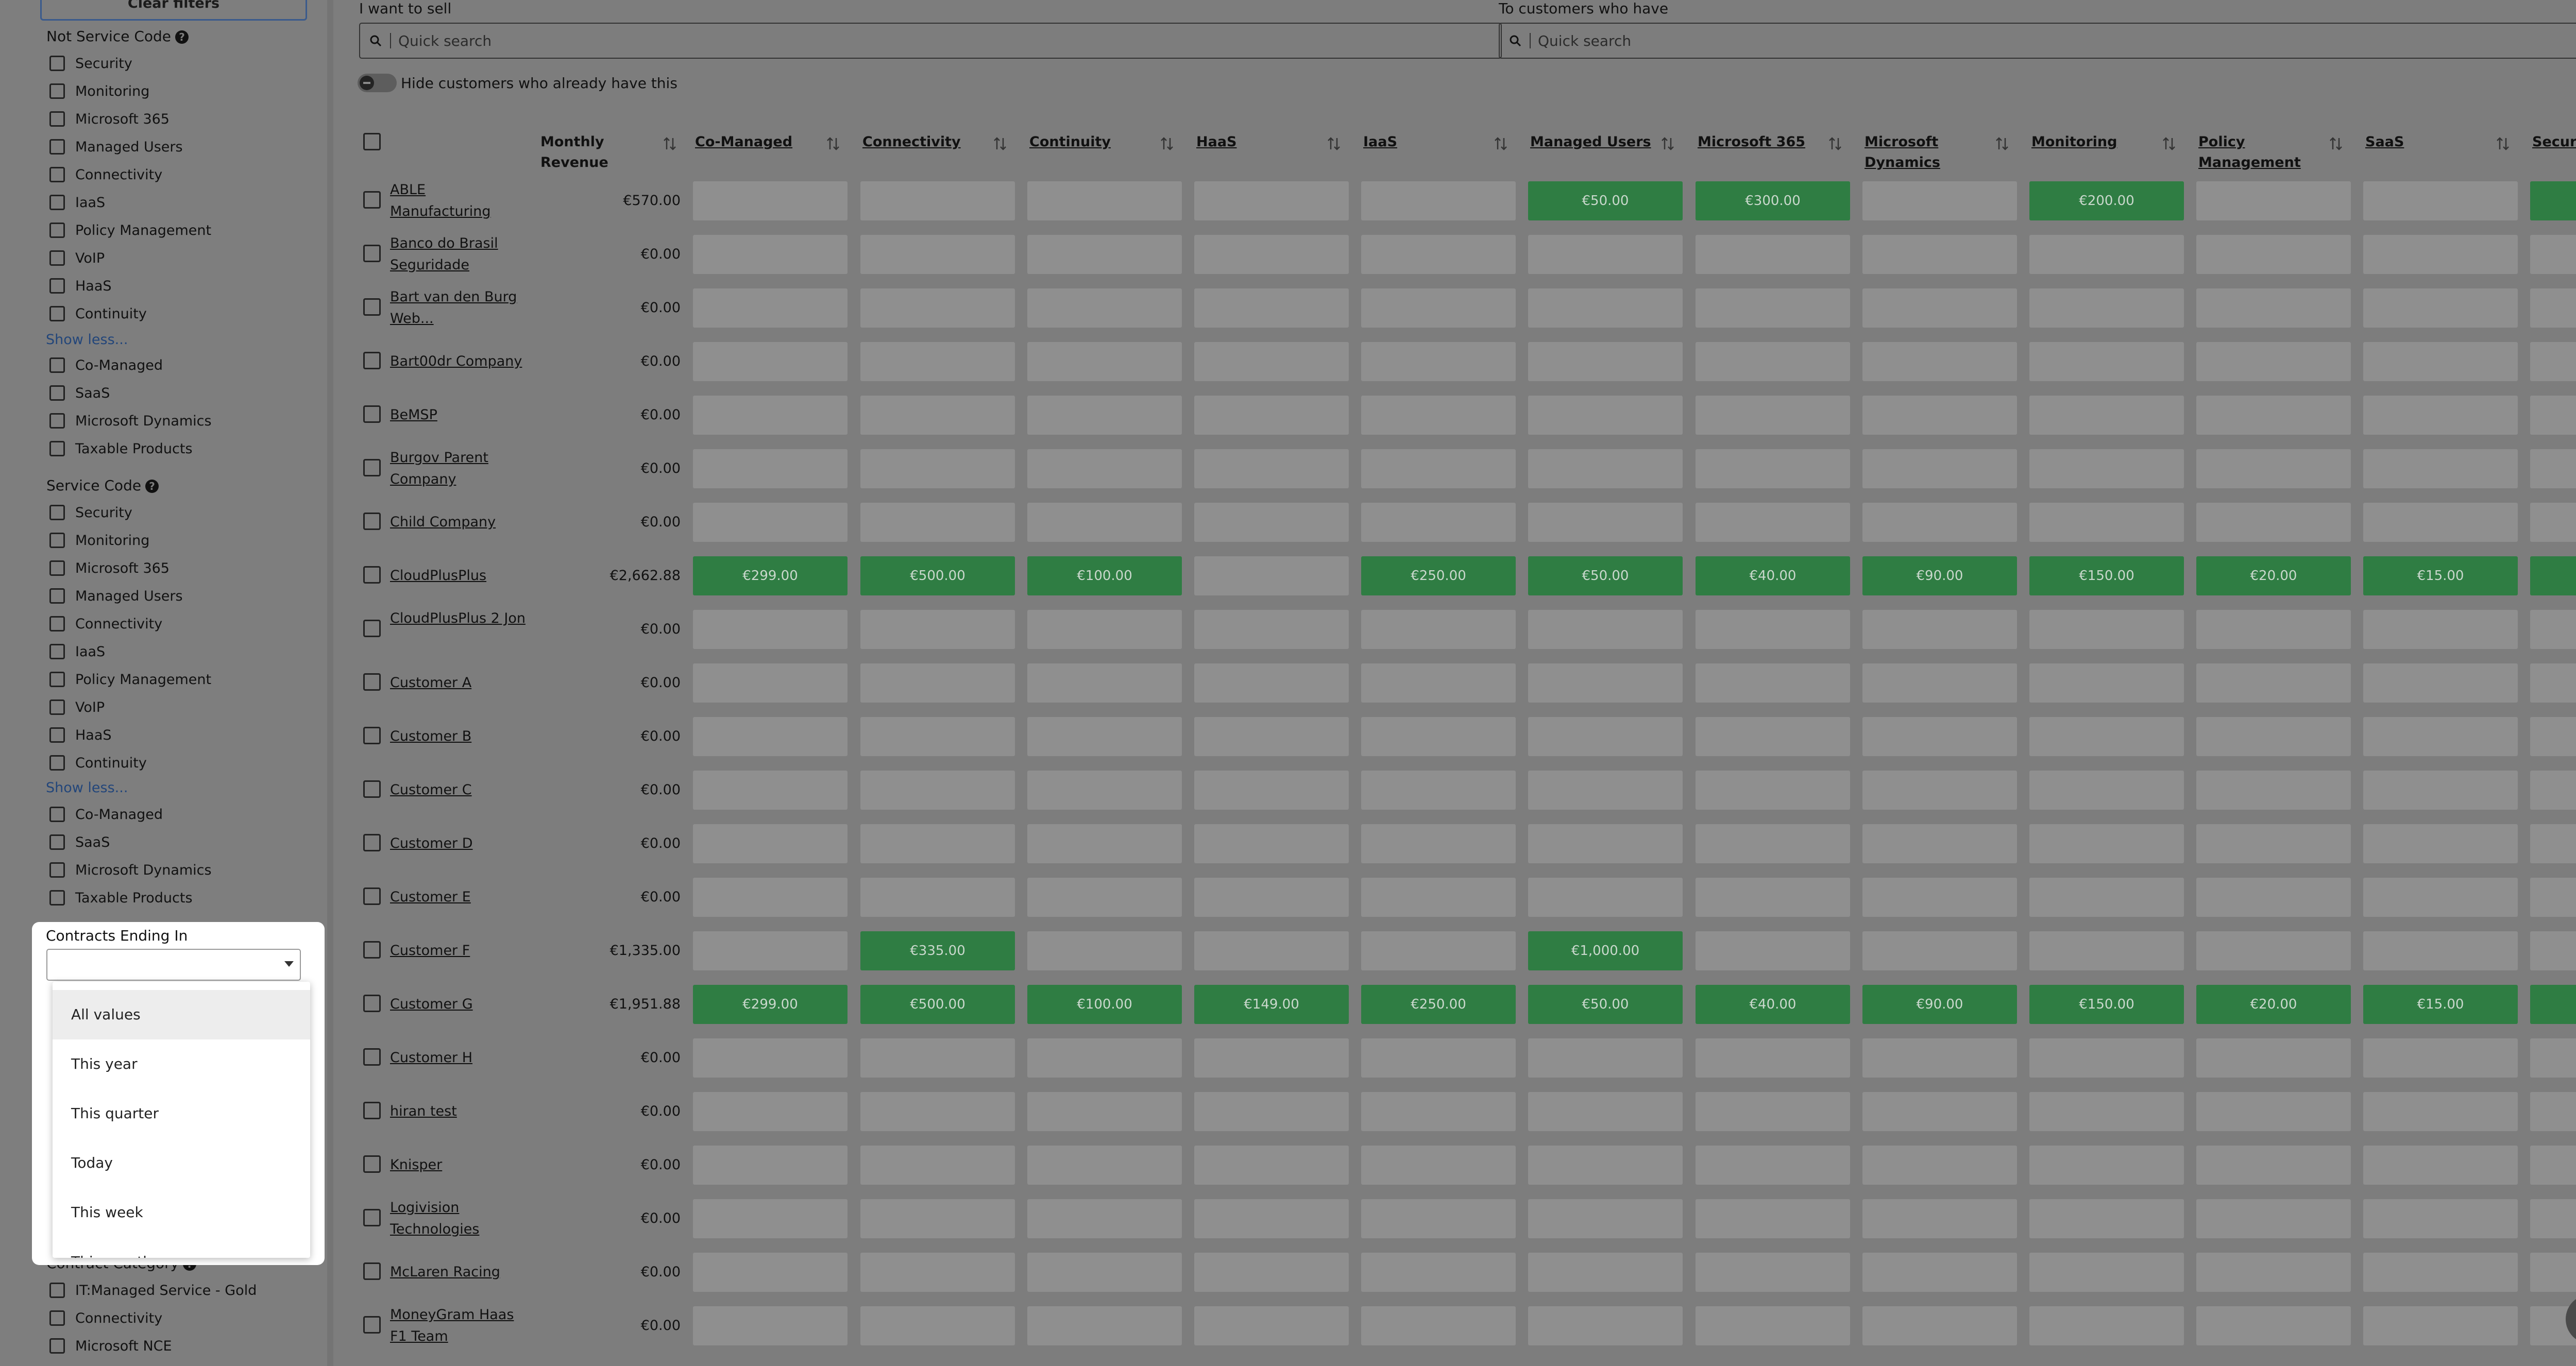 The width and height of the screenshot is (2576, 1366). I want to click on service-cell: €300.00, so click(1773, 200).